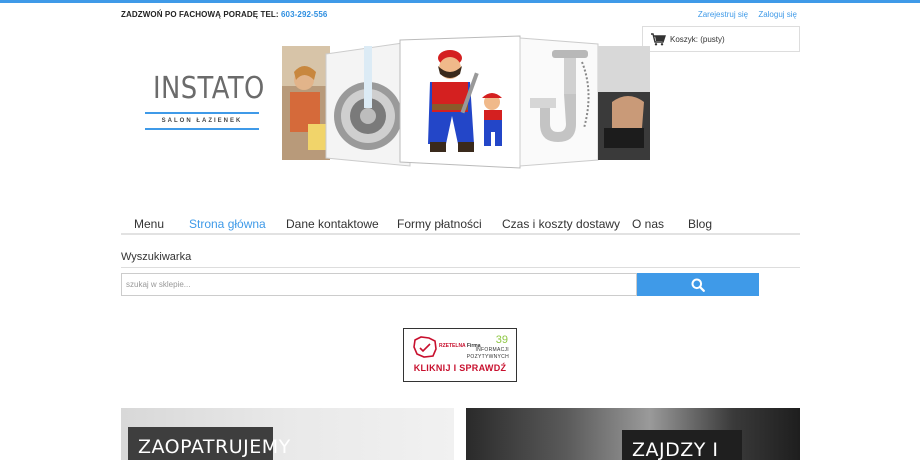 Image resolution: width=920 pixels, height=460 pixels. I want to click on cart-widget: Koszyk: (pusty), so click(721, 39).